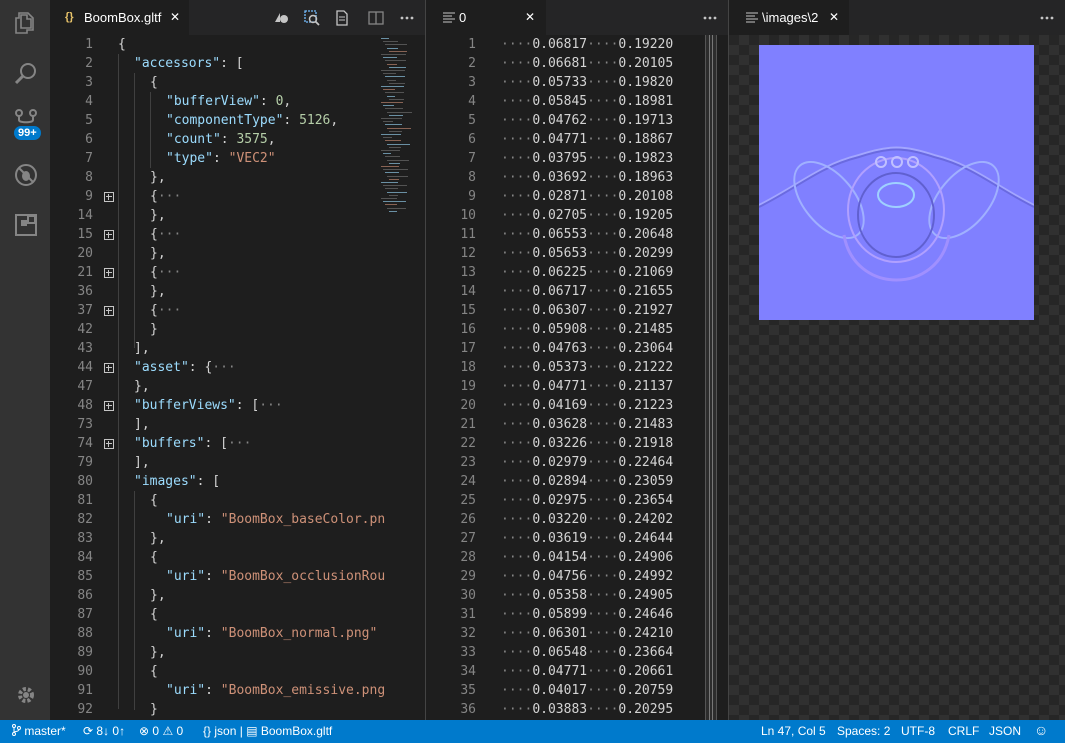 The width and height of the screenshot is (1065, 743). Describe the element at coordinates (587, 386) in the screenshot. I see `data-row: ····0.04771····0.21137` at that location.